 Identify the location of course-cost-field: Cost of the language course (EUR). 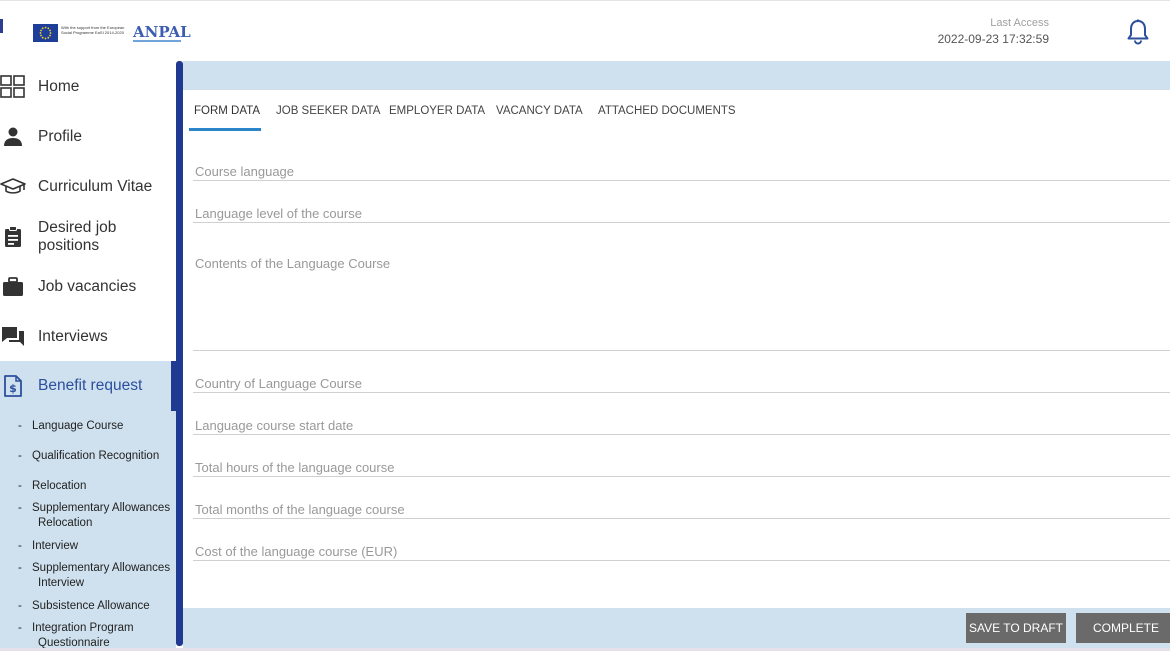
(681, 550).